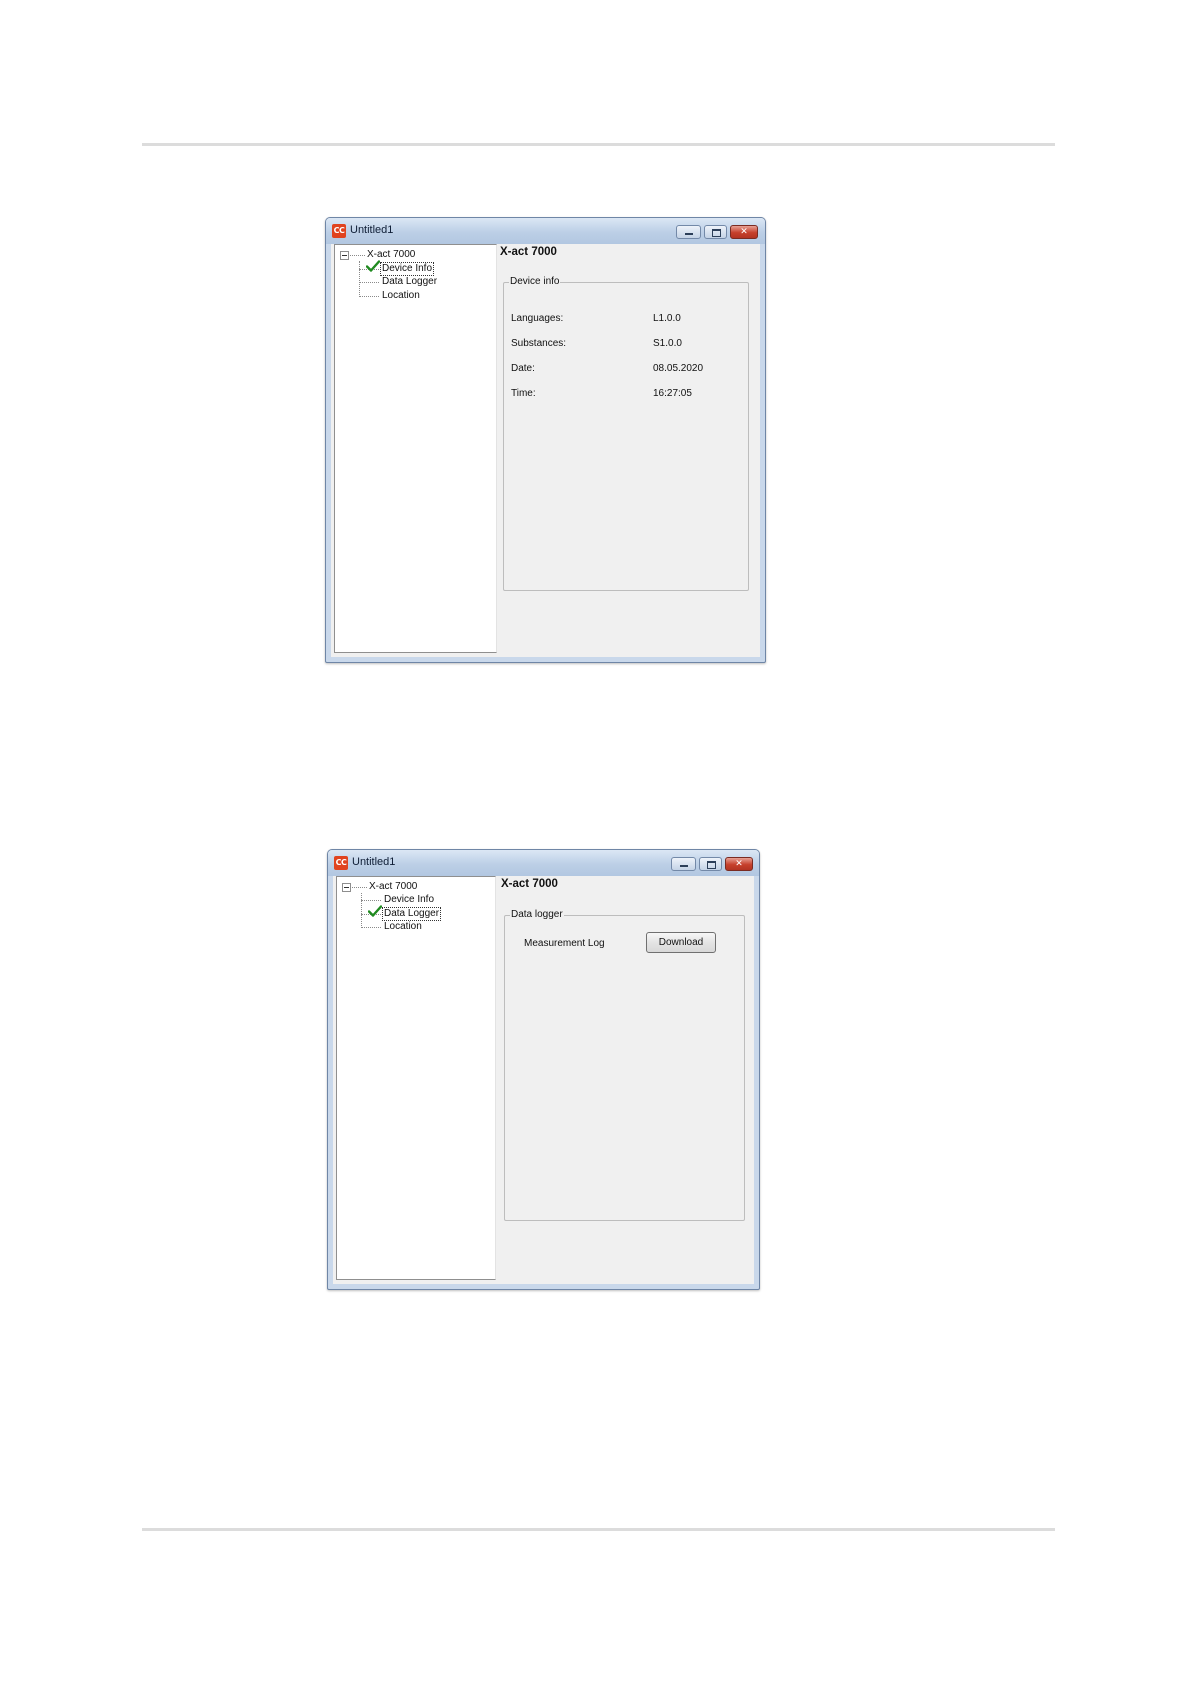 The height and width of the screenshot is (1684, 1190). I want to click on substances-label: Substances:, so click(539, 343).